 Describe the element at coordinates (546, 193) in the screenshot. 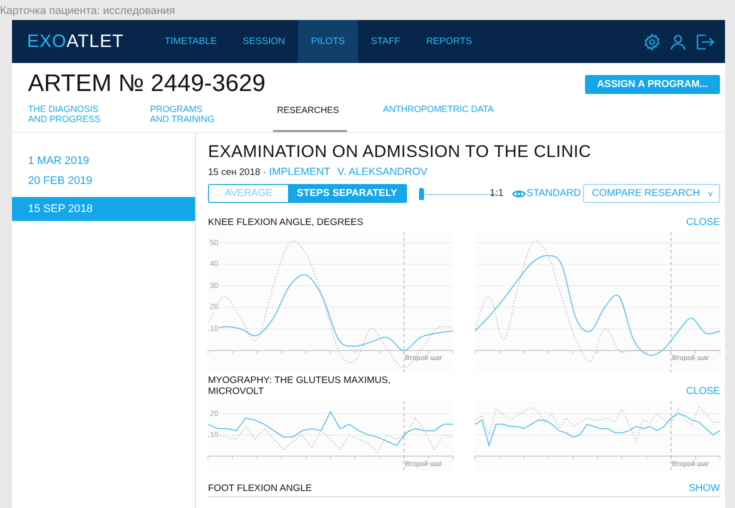

I see `standard-toggle: STANDARD` at that location.